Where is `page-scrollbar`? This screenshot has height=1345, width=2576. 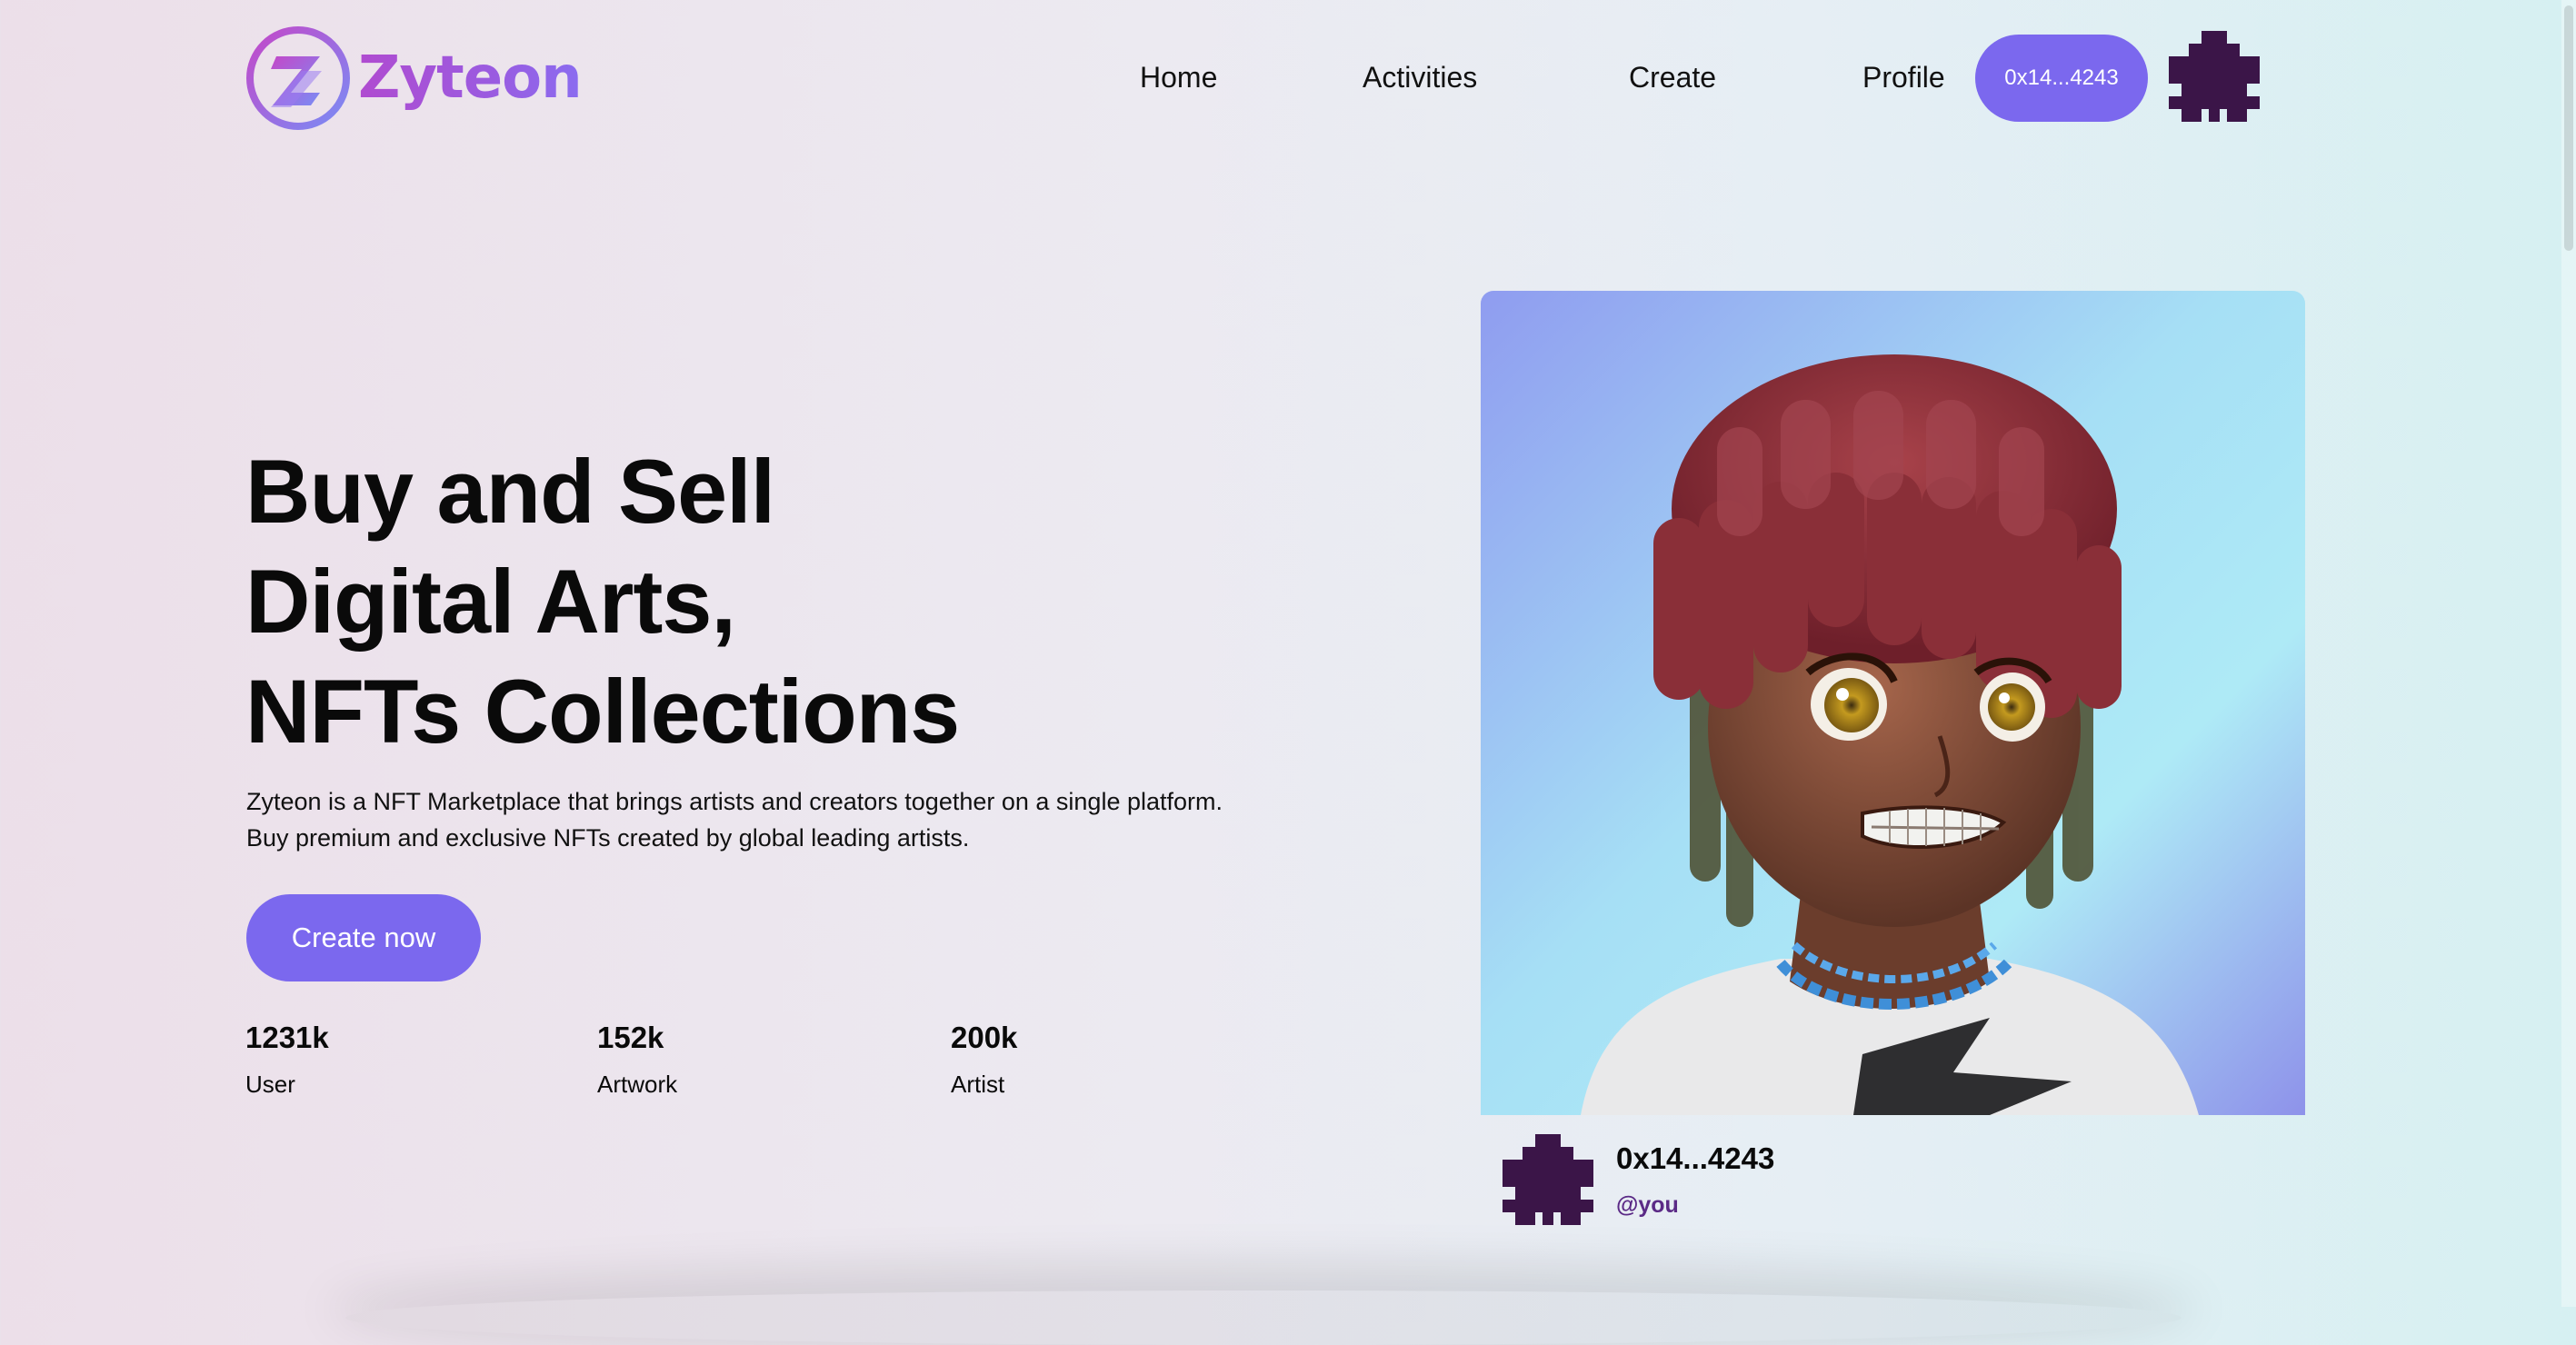
page-scrollbar is located at coordinates (2568, 653).